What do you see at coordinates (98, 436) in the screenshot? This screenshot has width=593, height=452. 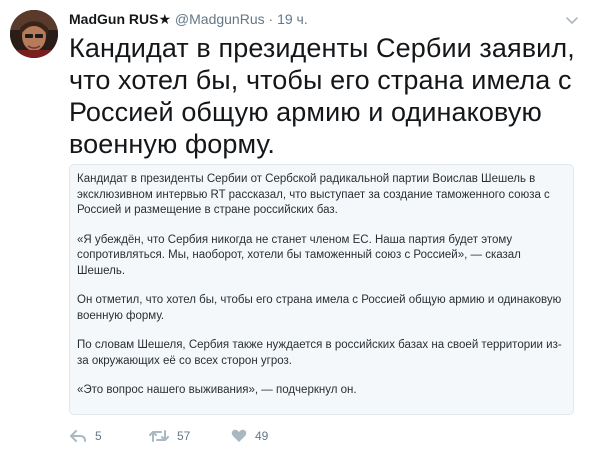 I see `reply-count: 5` at bounding box center [98, 436].